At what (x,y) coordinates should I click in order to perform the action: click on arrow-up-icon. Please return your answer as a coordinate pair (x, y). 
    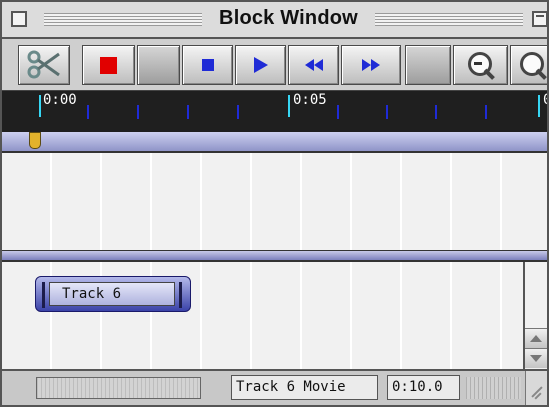
    Looking at the image, I should click on (536, 338).